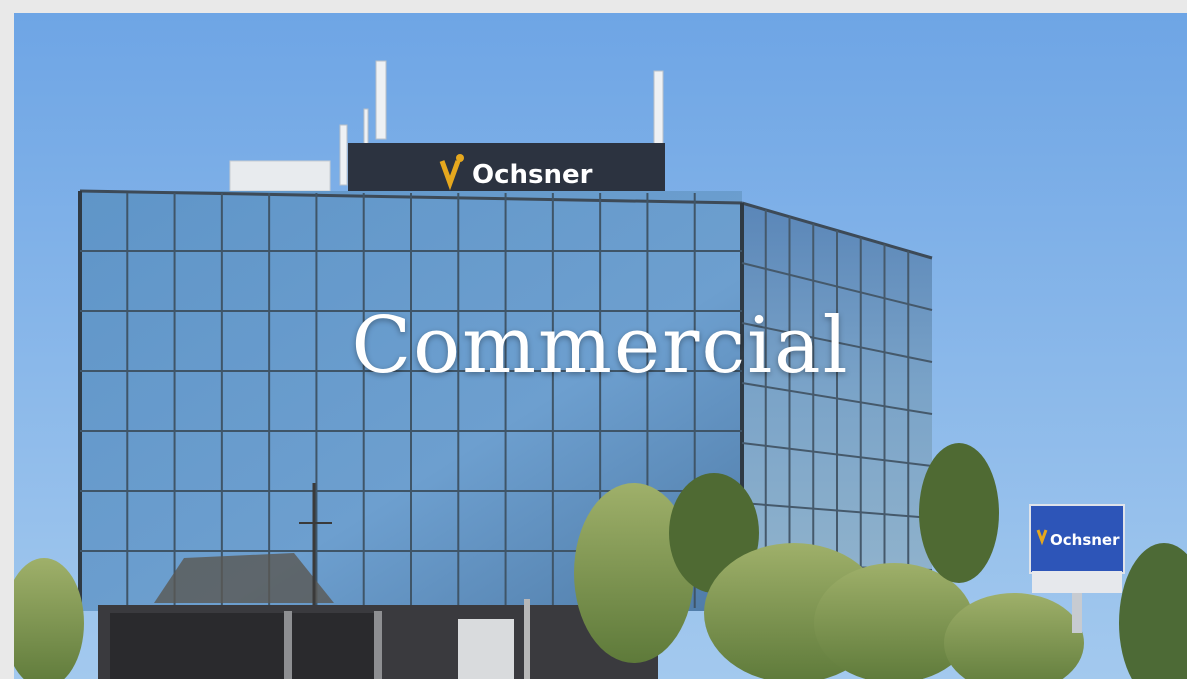  Describe the element at coordinates (532, 175) in the screenshot. I see `rooftop-sign-text: Ochsner` at that location.